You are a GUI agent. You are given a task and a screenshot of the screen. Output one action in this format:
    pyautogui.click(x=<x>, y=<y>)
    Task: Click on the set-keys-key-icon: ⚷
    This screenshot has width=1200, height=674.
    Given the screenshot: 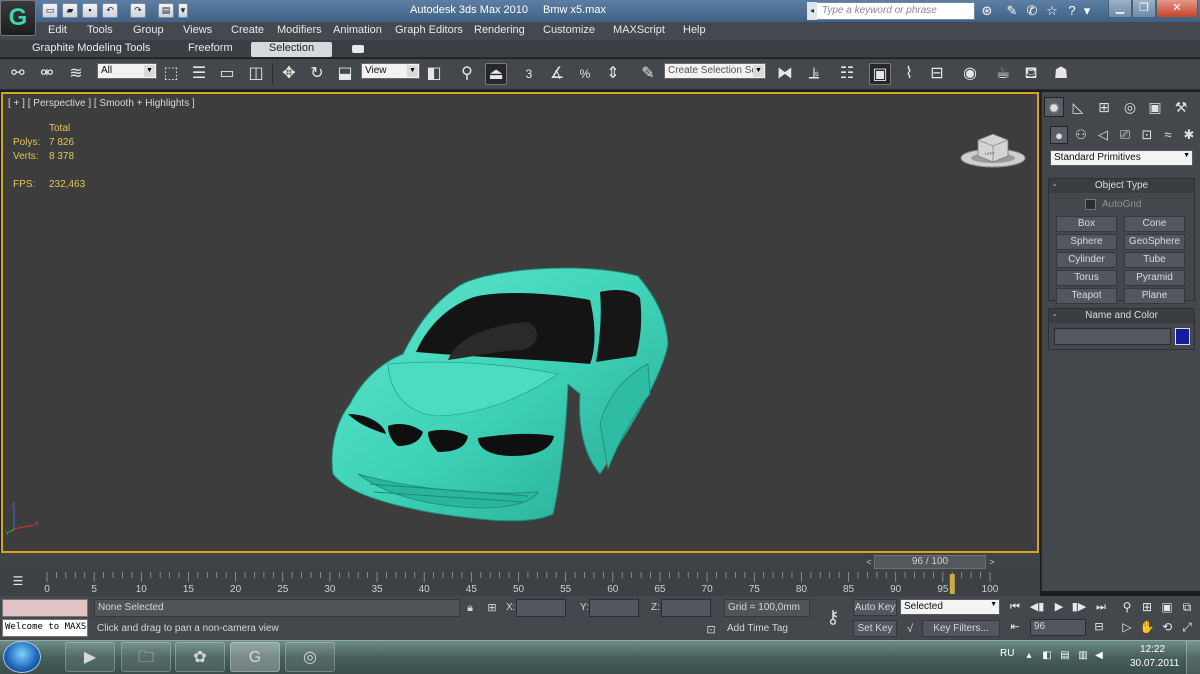 What is the action you would take?
    pyautogui.click(x=833, y=617)
    